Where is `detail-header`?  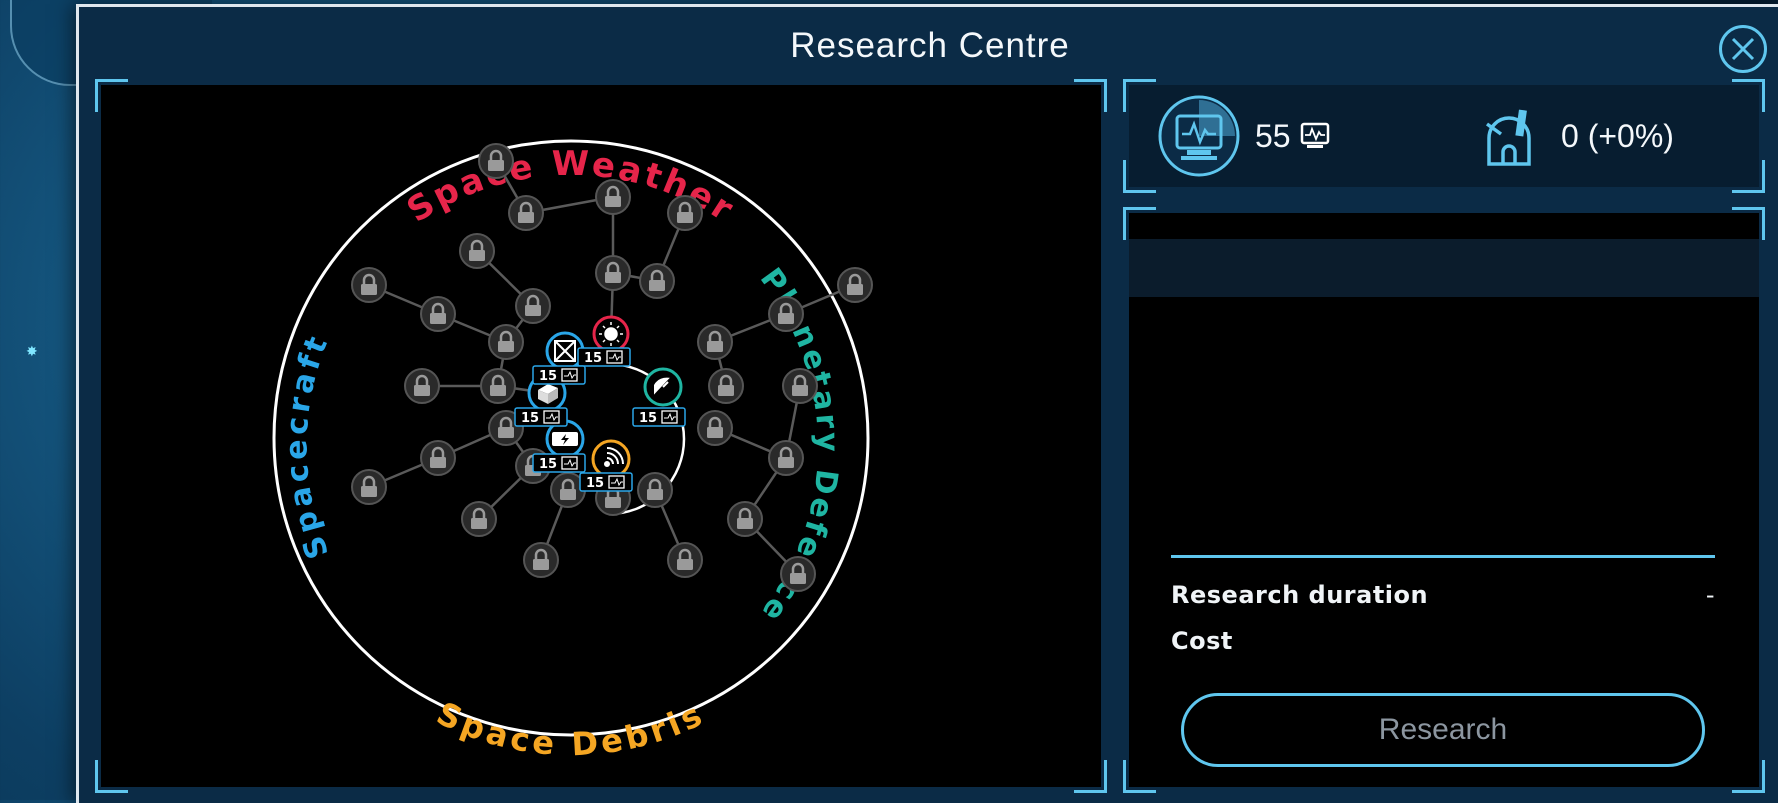
detail-header is located at coordinates (1444, 268).